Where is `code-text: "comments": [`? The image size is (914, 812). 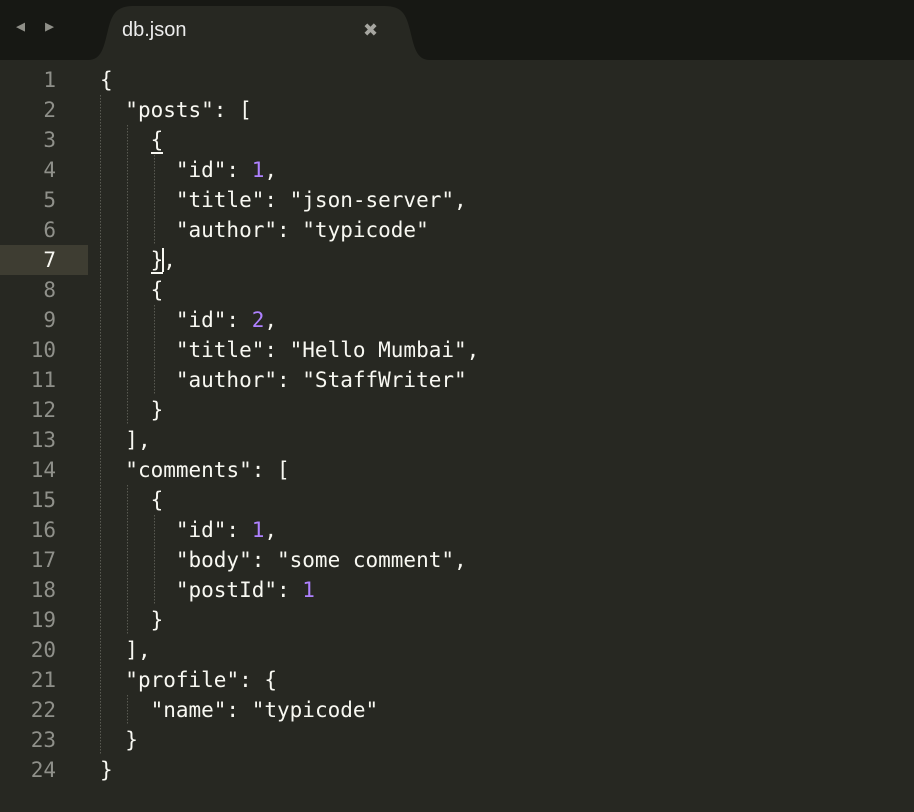 code-text: "comments": [ is located at coordinates (195, 470).